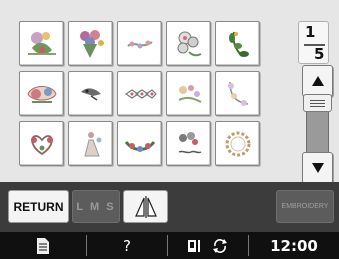 This screenshot has height=259, width=339. I want to click on pattern-tile-floral, so click(41, 43).